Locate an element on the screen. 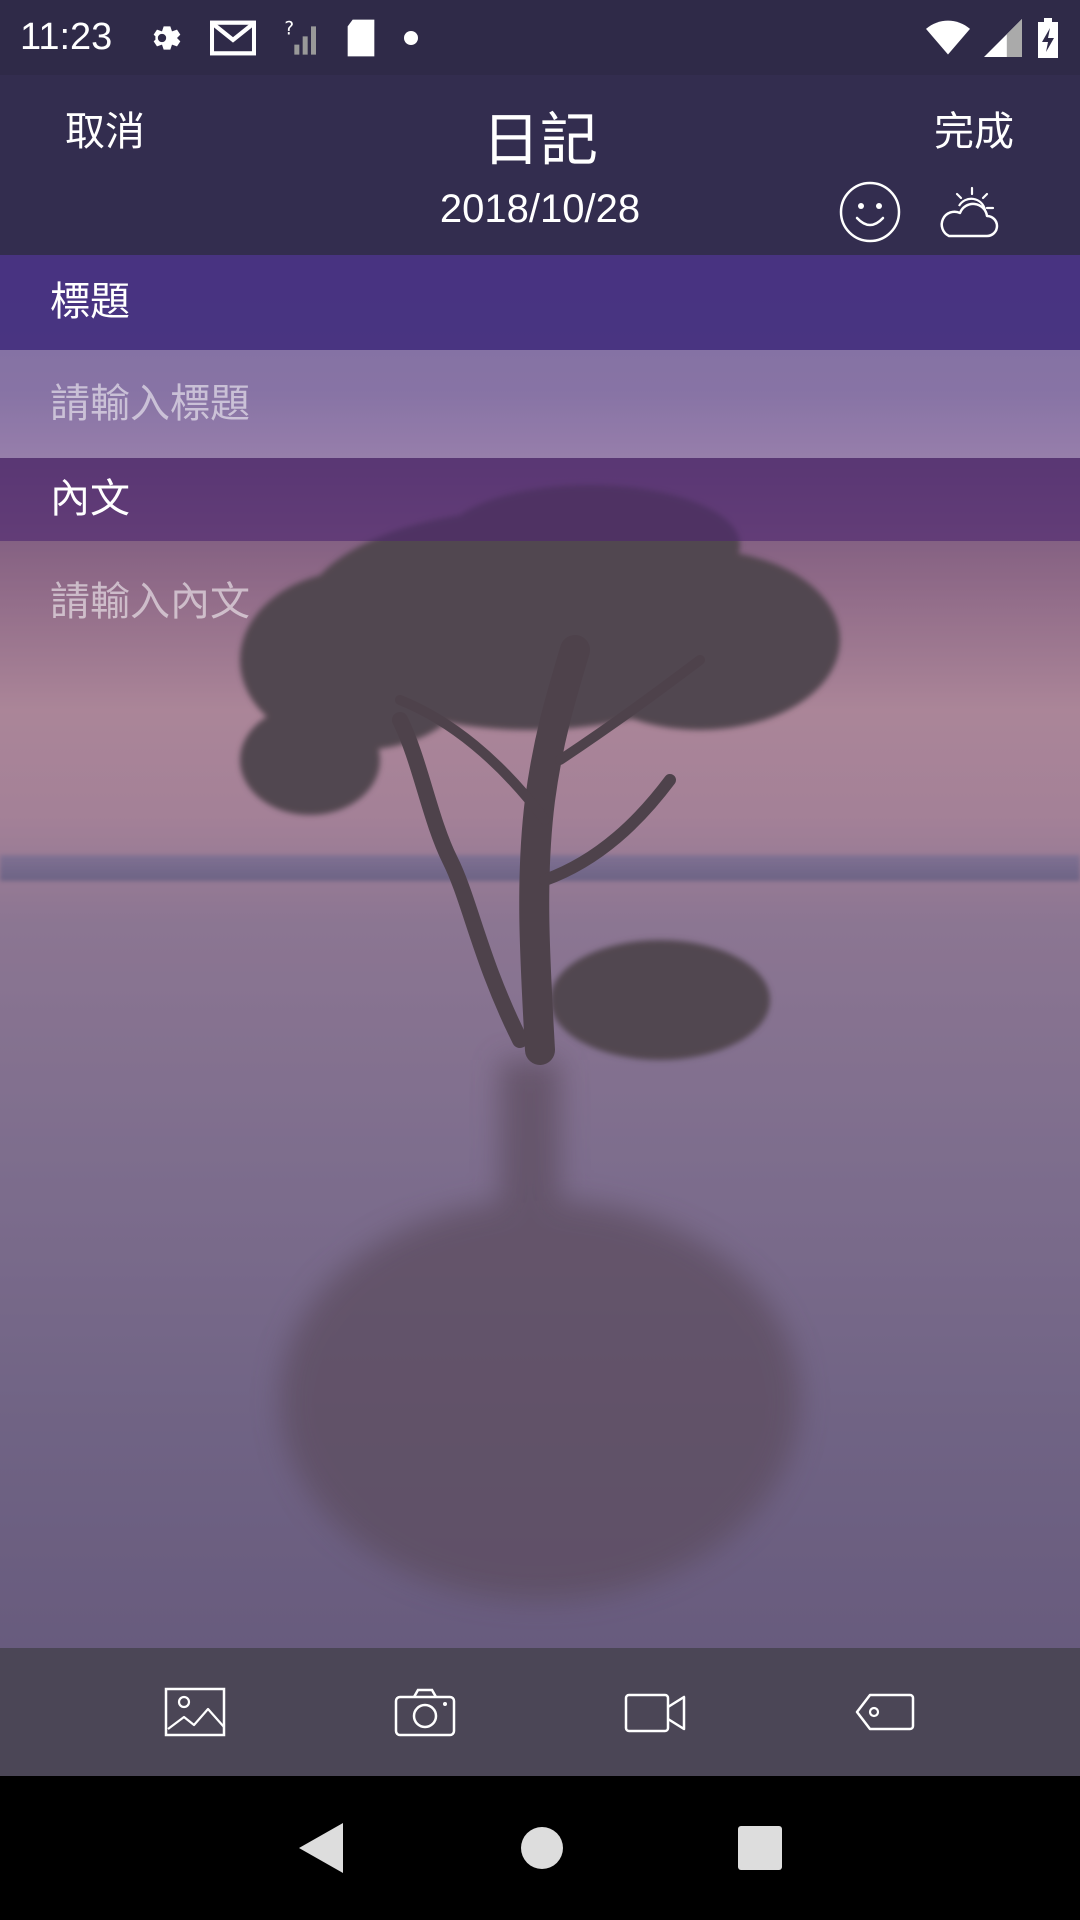  sd-card-icon is located at coordinates (361, 37).